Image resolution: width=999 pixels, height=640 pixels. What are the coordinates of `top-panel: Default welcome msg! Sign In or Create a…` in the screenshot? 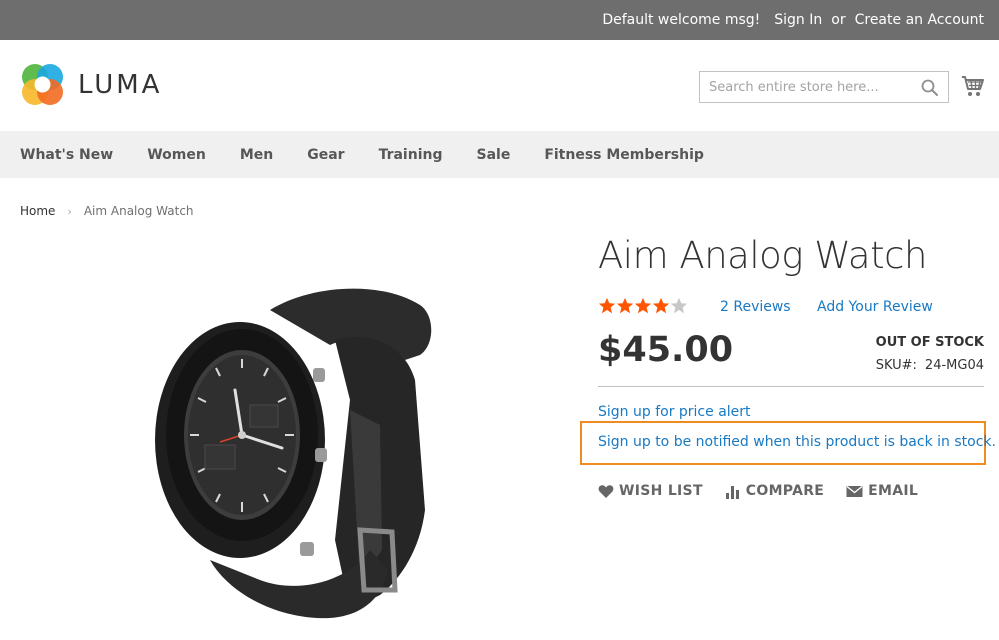 It's located at (499, 20).